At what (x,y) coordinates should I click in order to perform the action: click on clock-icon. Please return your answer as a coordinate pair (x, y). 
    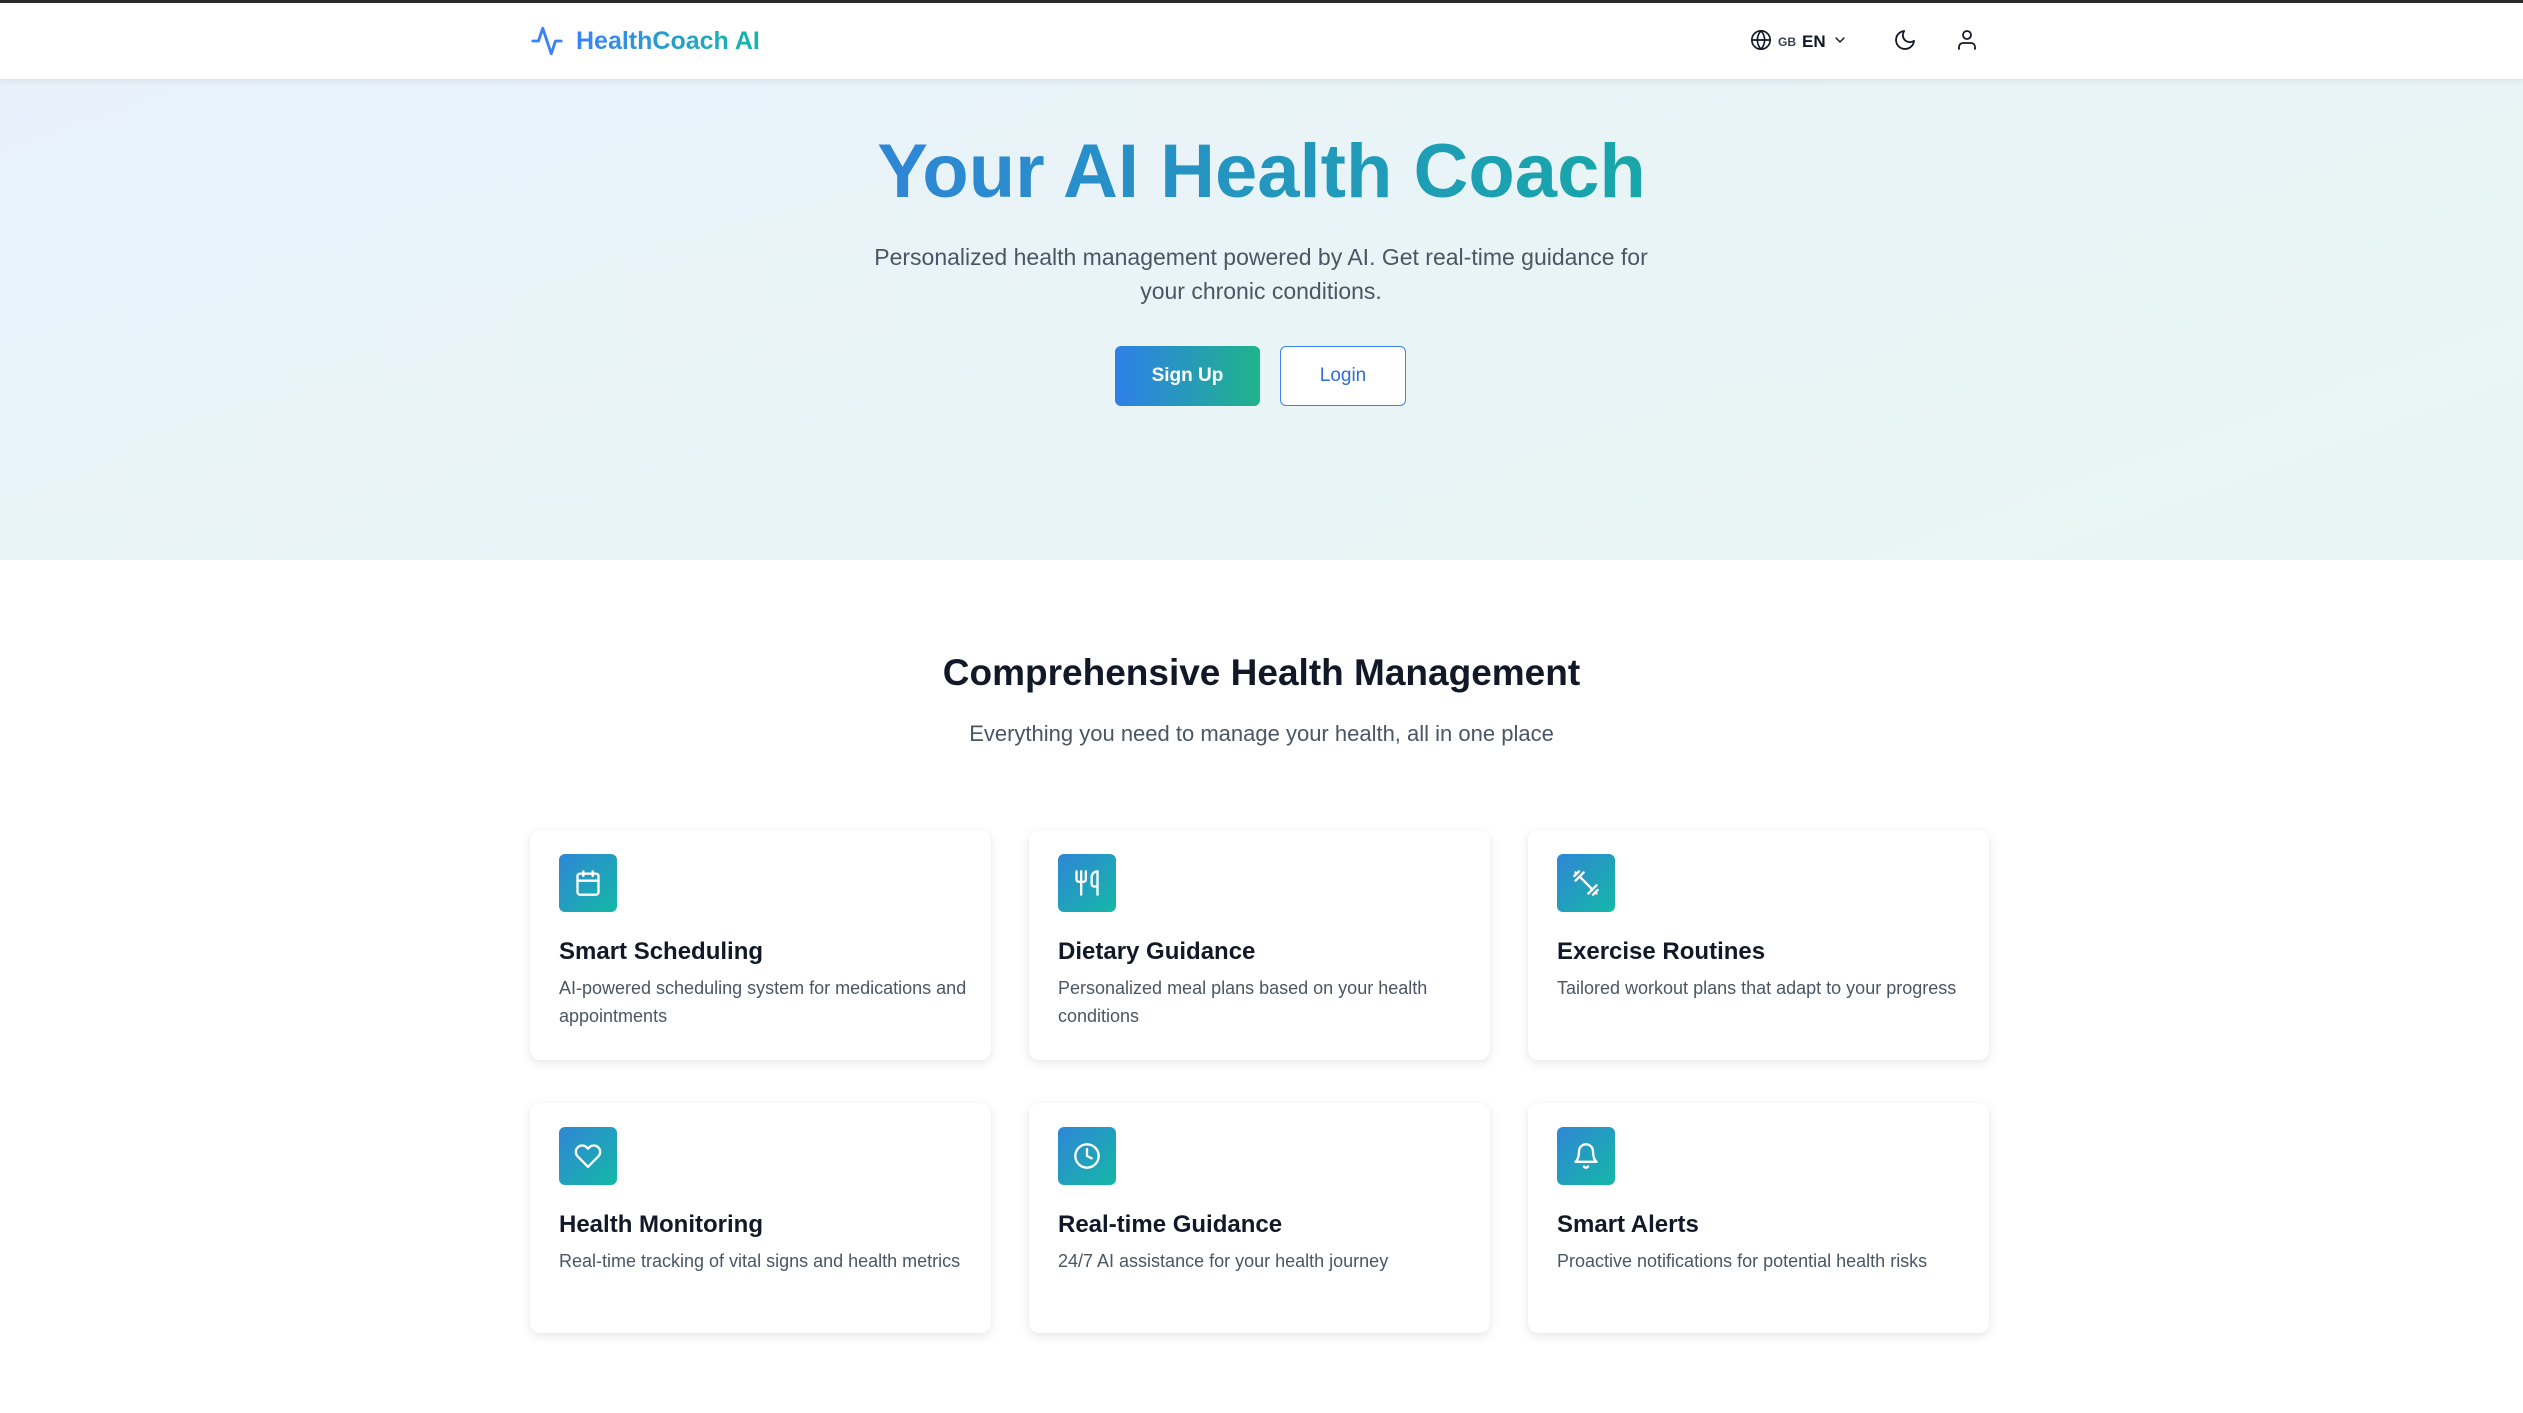
    Looking at the image, I should click on (1087, 1156).